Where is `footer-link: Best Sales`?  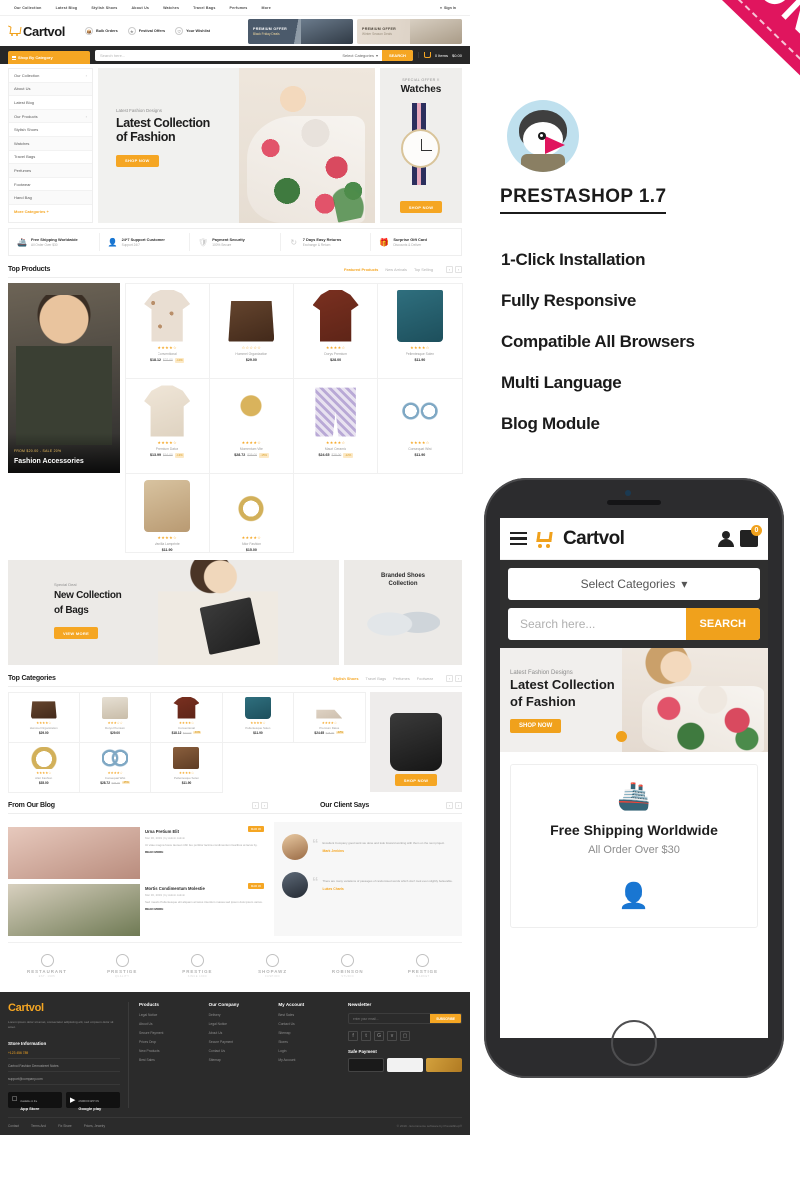
footer-link: Best Sales is located at coordinates (169, 1060).